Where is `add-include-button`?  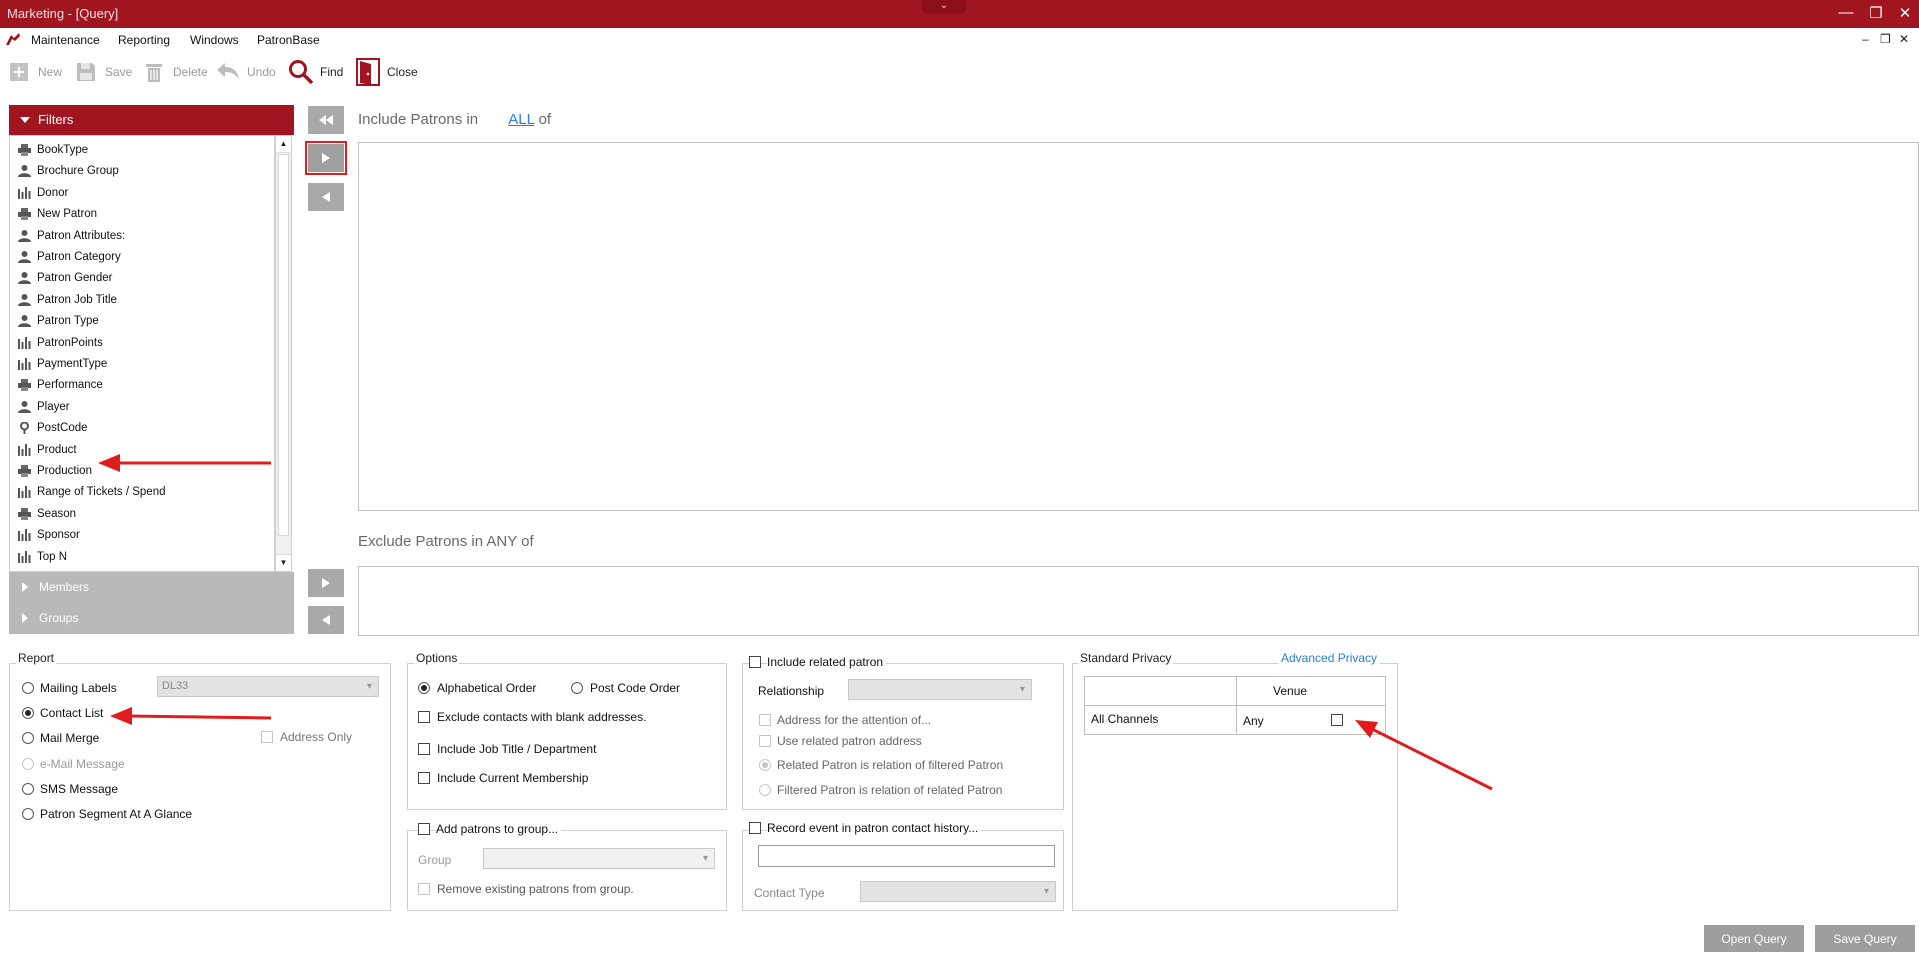
add-include-button is located at coordinates (326, 158).